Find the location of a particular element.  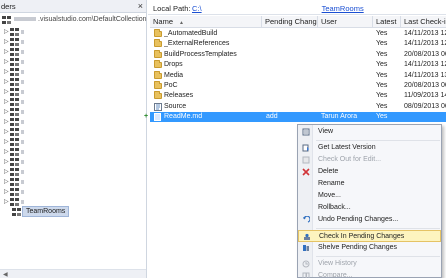

column-header-latest: Latest is located at coordinates (387, 22).